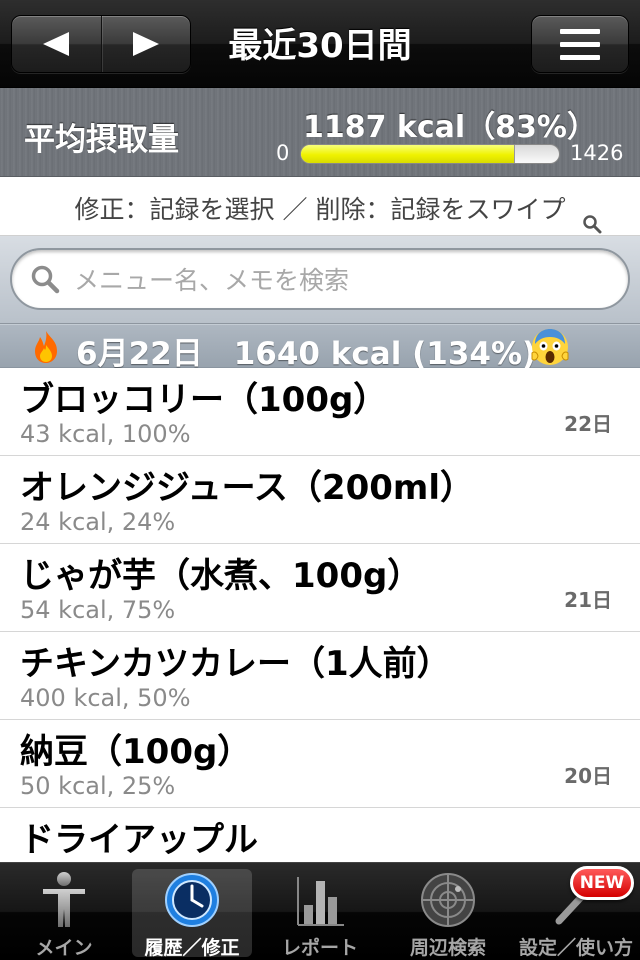 The image size is (640, 960). I want to click on intake-bar-max: 1426, so click(597, 153).